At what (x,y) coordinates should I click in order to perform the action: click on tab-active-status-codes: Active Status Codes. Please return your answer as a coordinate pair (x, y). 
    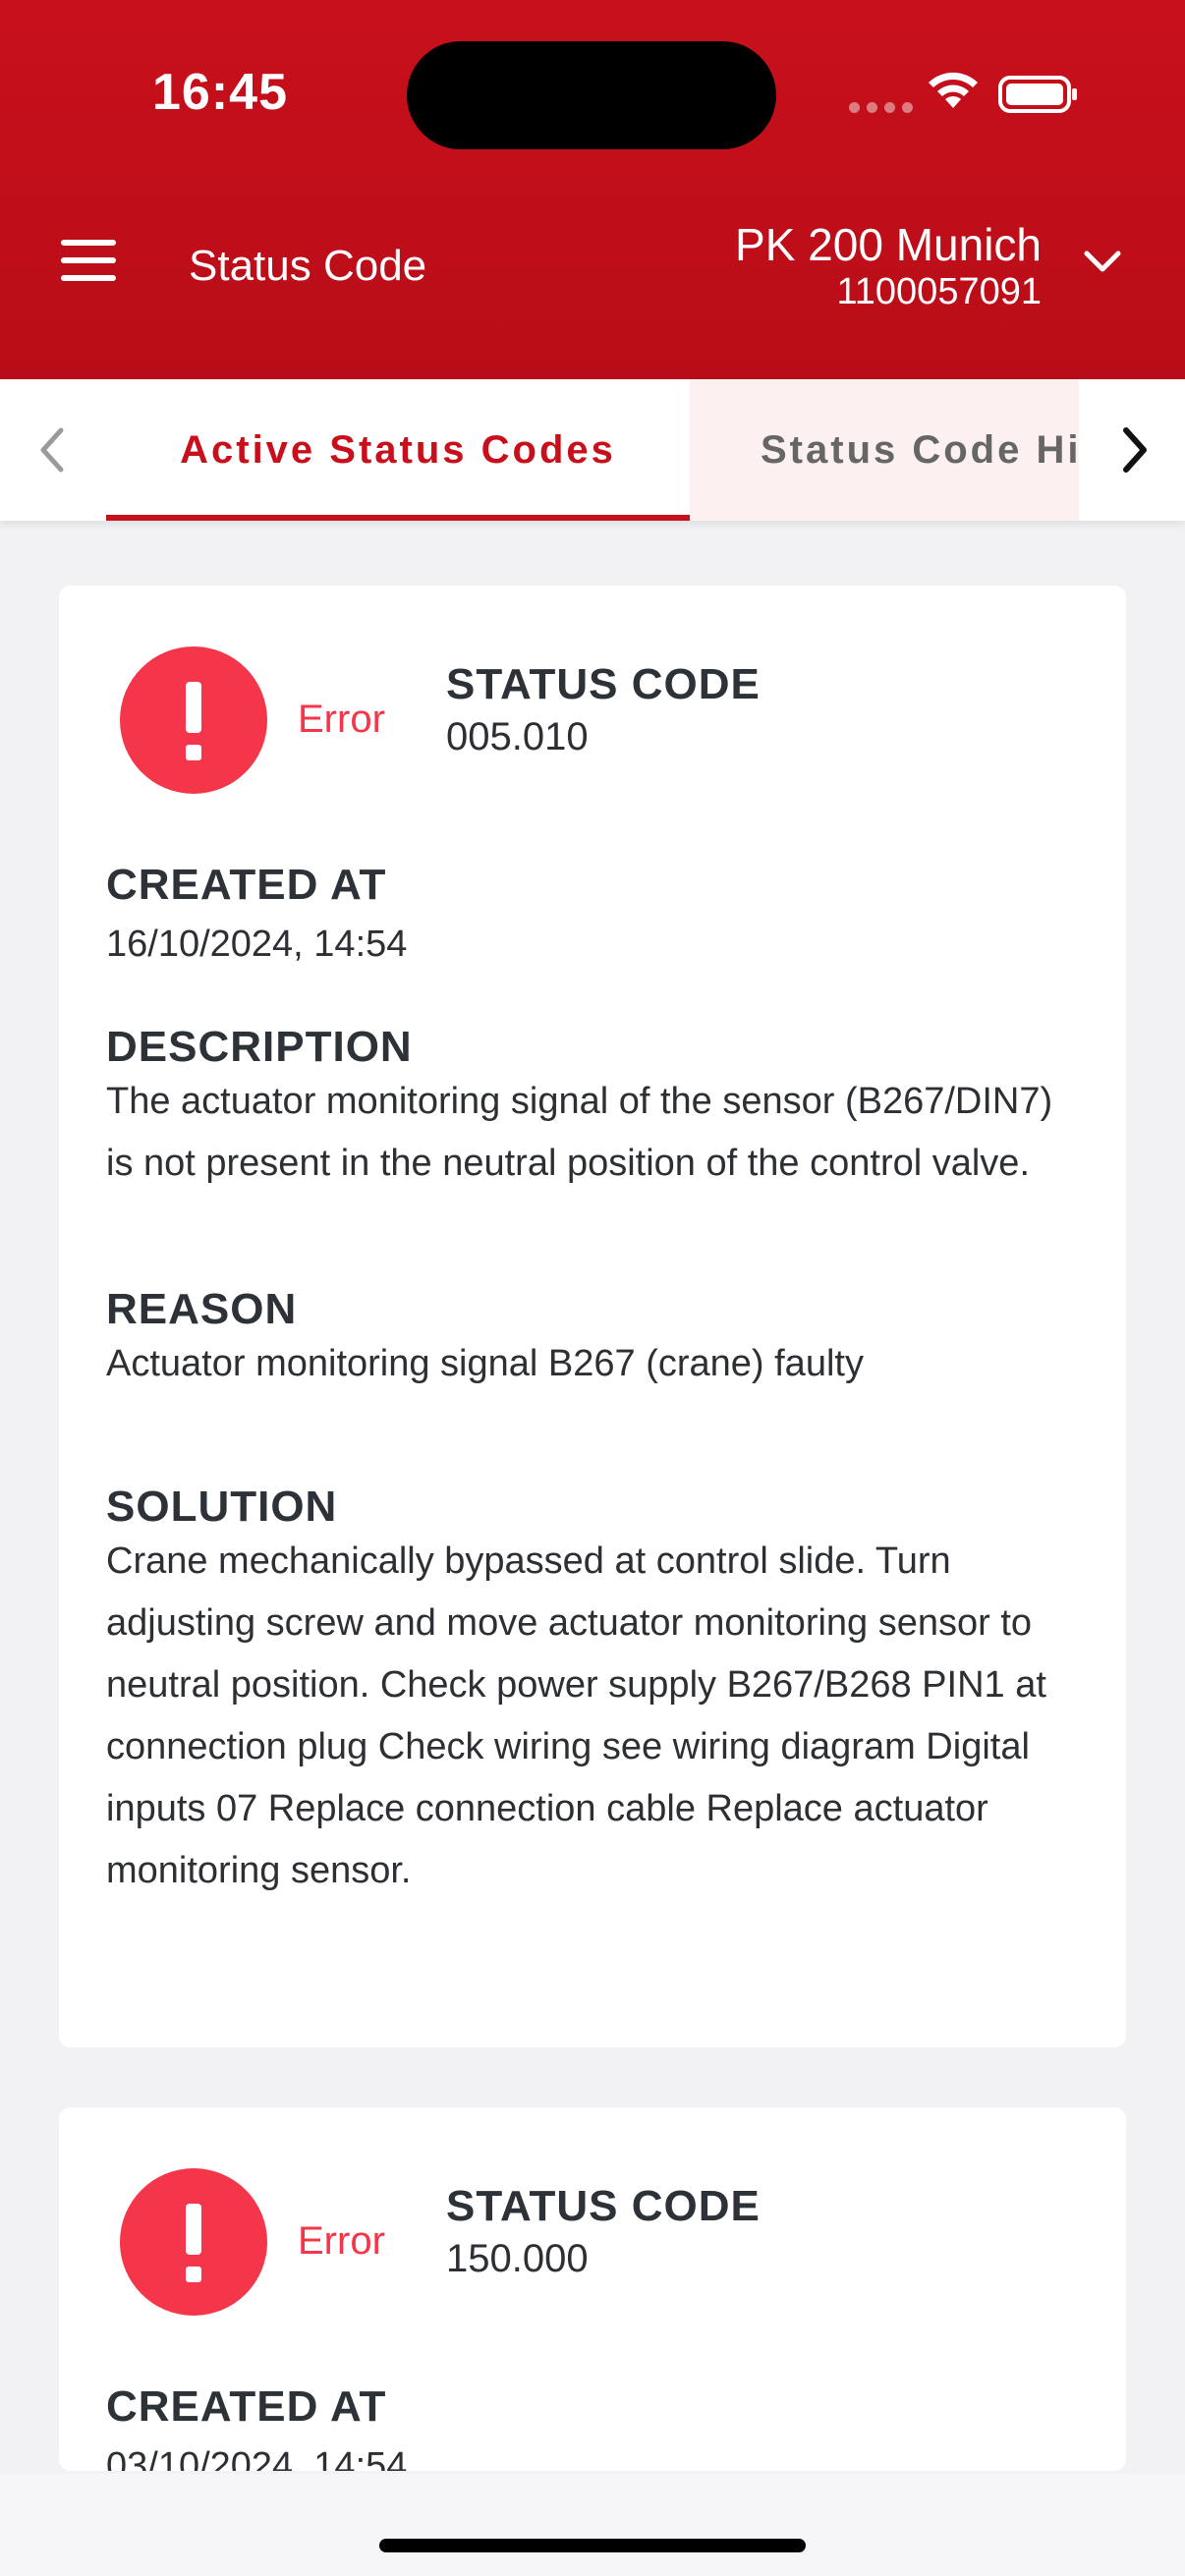
    Looking at the image, I should click on (398, 450).